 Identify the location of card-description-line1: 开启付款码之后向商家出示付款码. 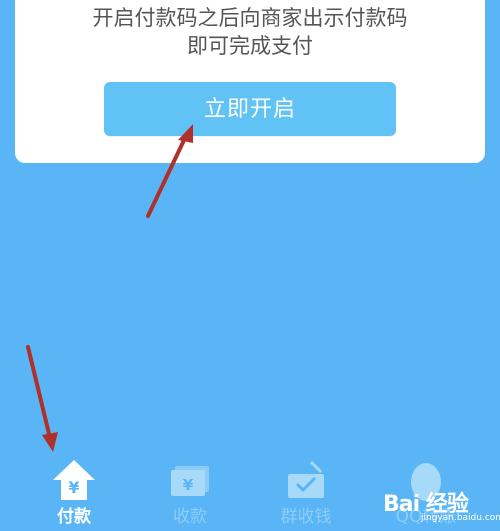
(250, 18).